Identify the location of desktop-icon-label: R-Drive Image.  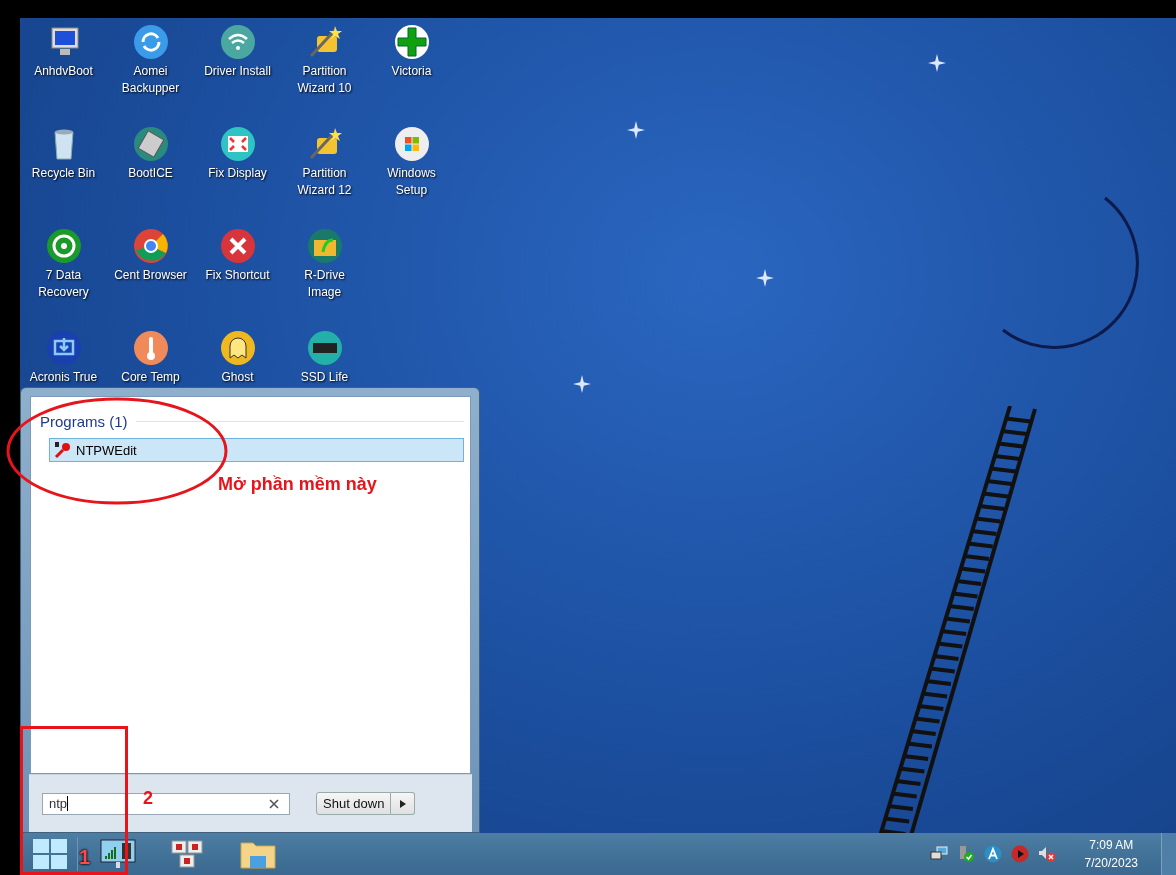
(324, 284).